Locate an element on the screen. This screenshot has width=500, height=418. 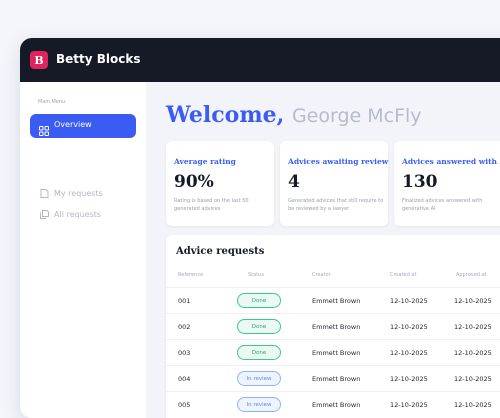
card-value: 90% is located at coordinates (194, 182).